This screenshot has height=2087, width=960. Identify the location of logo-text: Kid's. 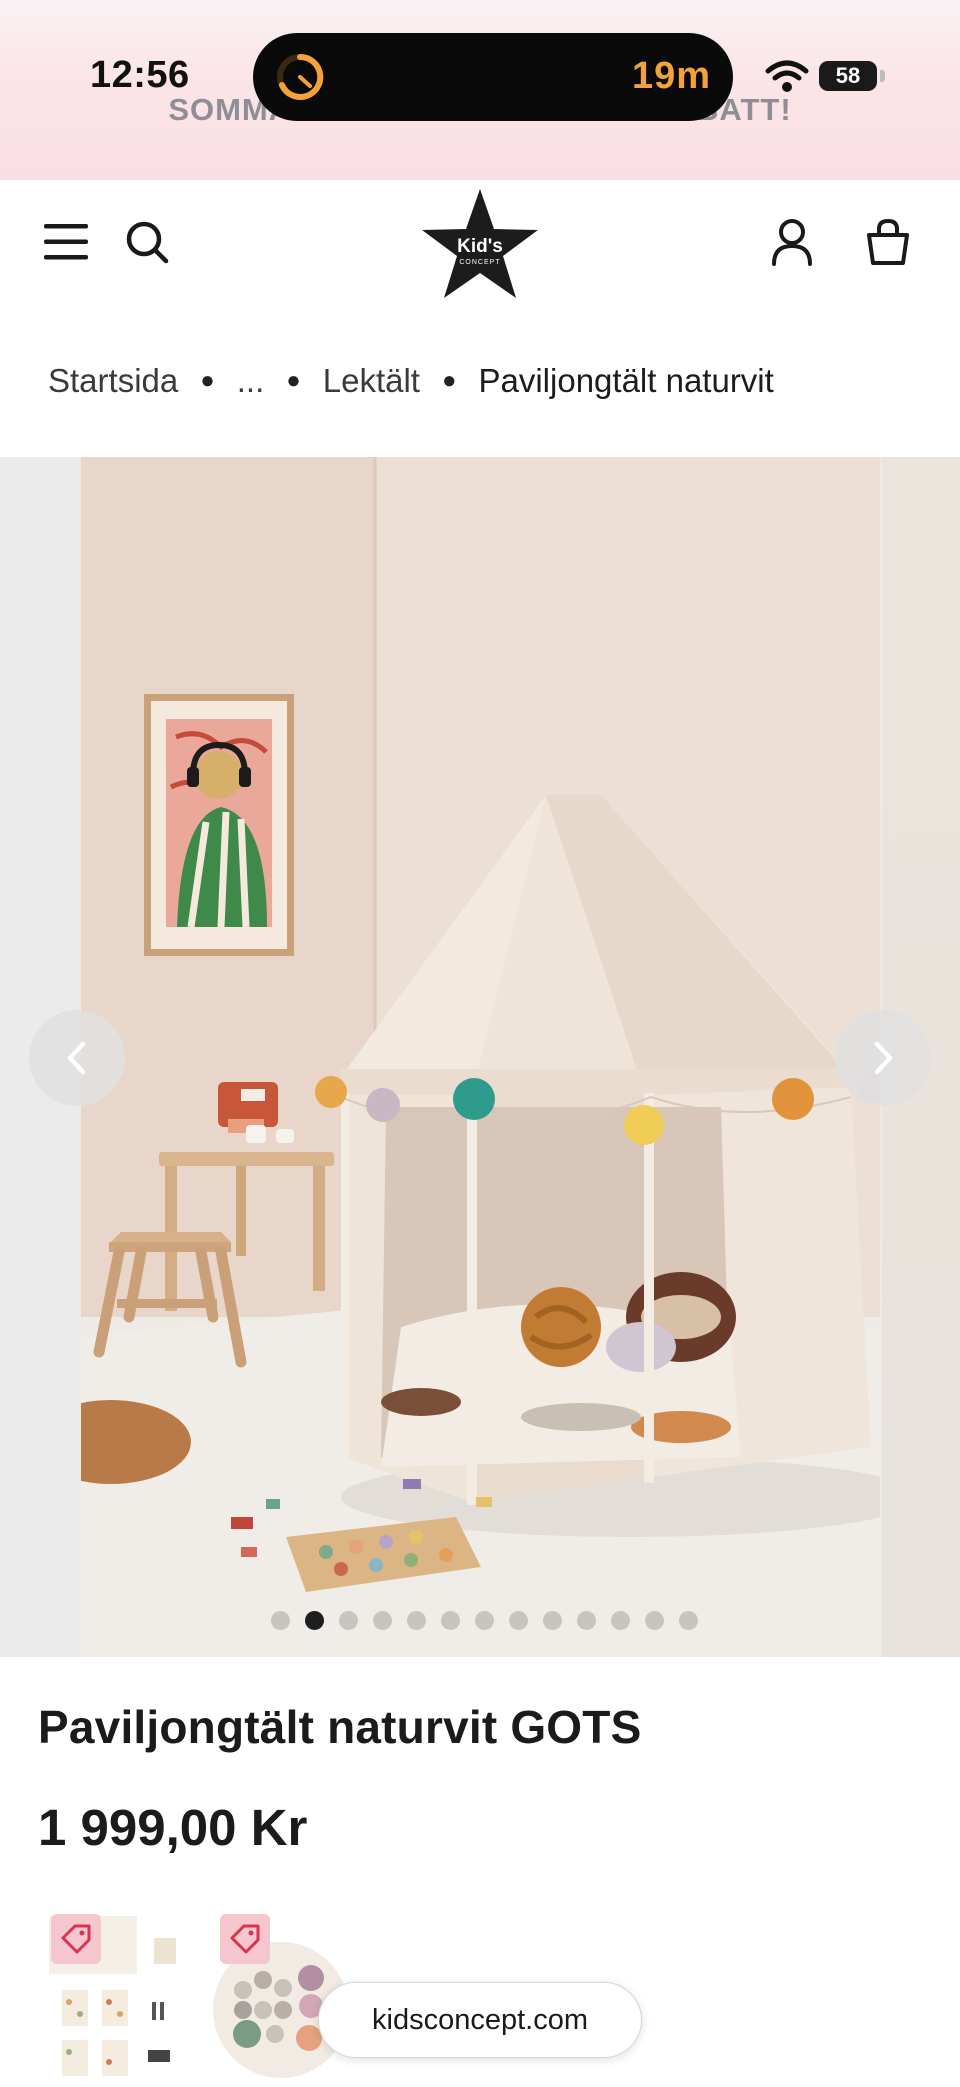
(480, 246).